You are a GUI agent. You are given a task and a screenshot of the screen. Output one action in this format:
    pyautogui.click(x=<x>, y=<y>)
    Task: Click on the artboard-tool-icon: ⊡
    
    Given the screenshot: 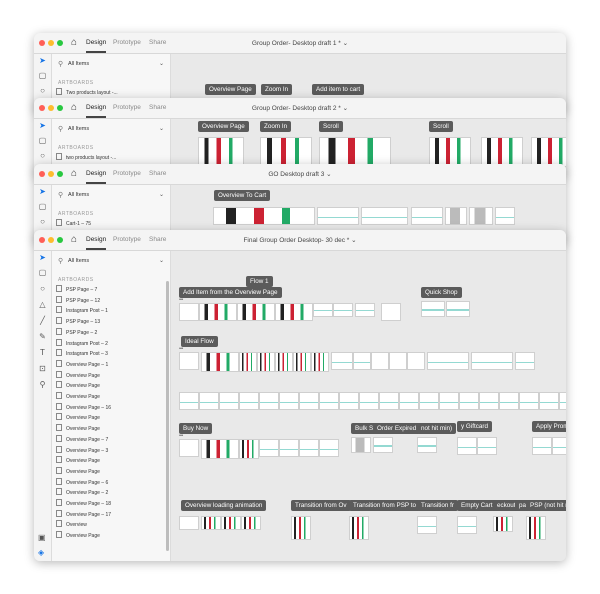 What is the action you would take?
    pyautogui.click(x=42, y=369)
    